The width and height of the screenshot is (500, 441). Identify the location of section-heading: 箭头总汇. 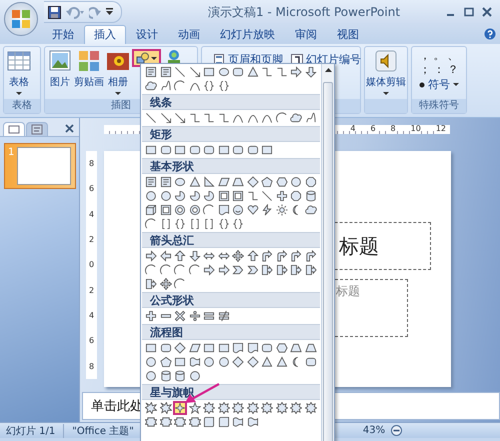
(231, 240).